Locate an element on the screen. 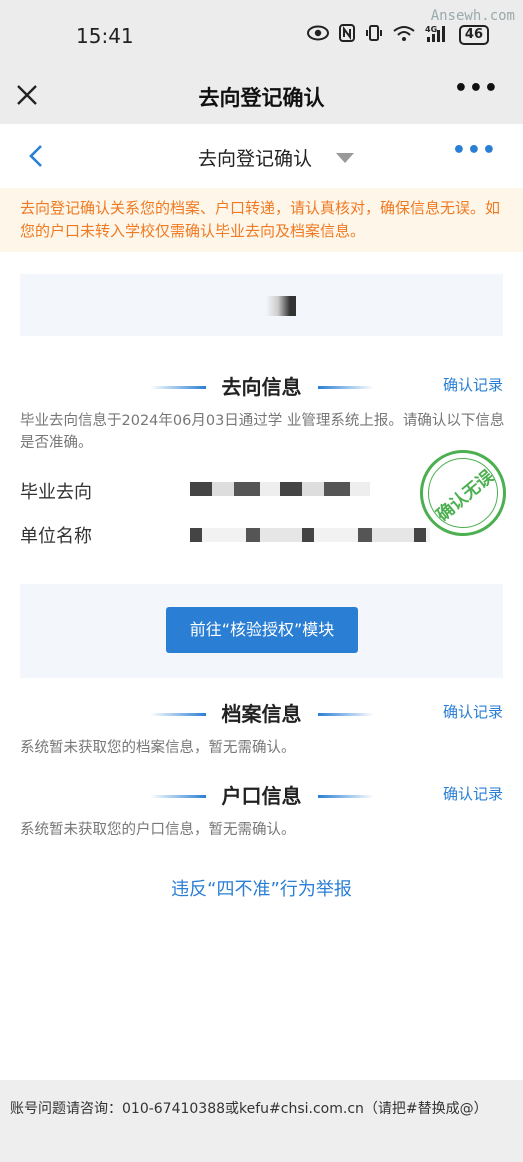  archive-section-header: 档案信息 确认记录 is located at coordinates (261, 713).